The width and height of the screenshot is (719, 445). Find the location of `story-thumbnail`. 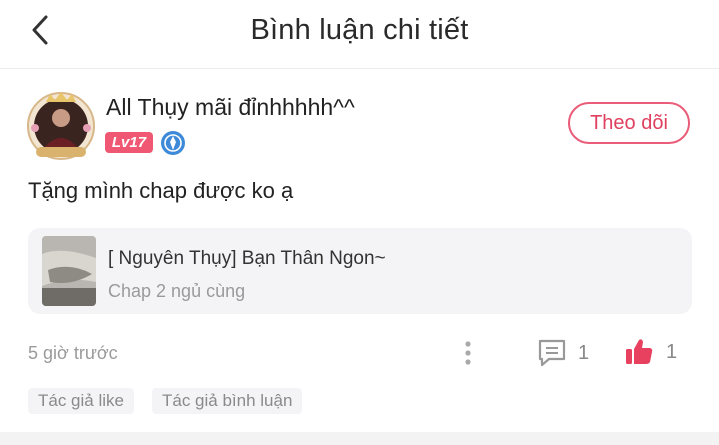

story-thumbnail is located at coordinates (69, 271).